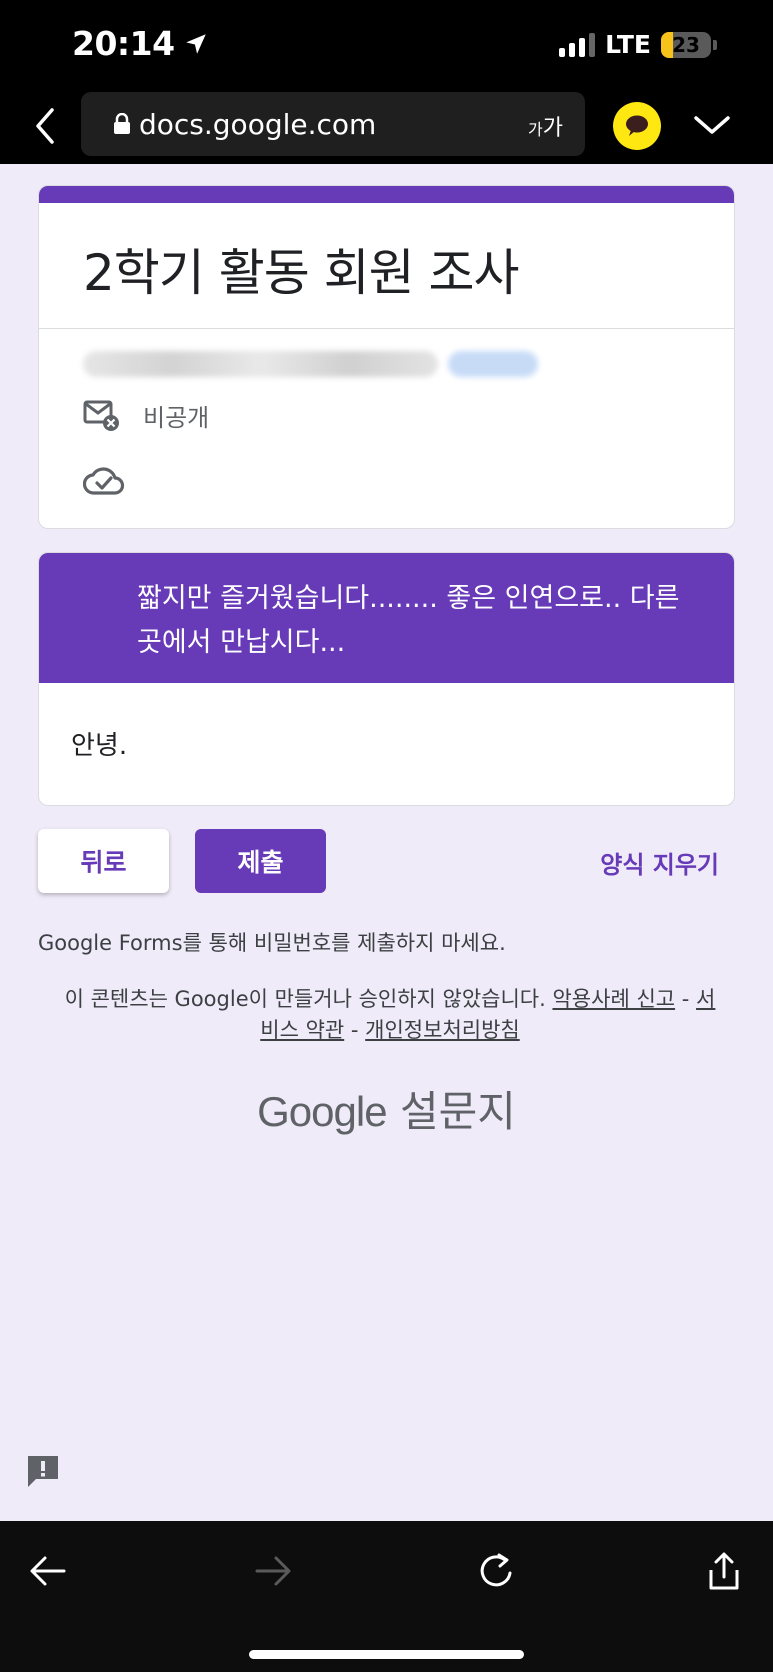 The height and width of the screenshot is (1672, 773). I want to click on redacted-email, so click(260, 364).